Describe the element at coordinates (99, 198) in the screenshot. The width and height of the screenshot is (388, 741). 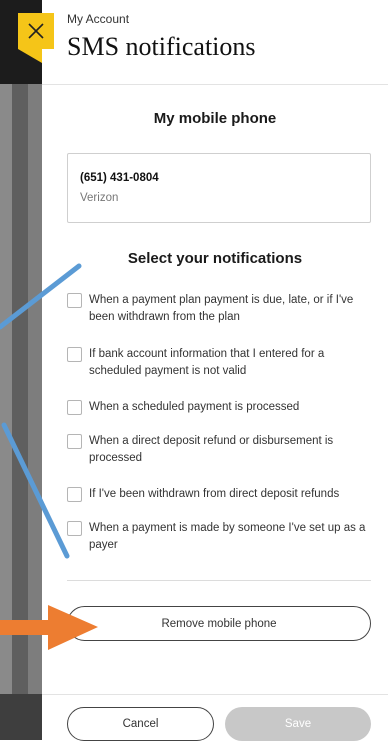
I see `phone-carrier: Verizon` at that location.